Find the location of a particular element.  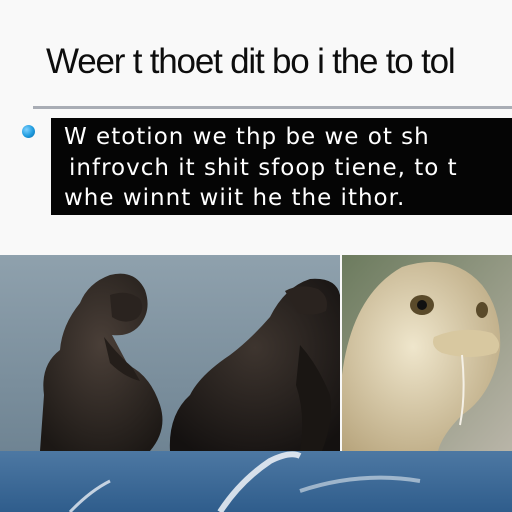

sky-image is located at coordinates (256, 481).